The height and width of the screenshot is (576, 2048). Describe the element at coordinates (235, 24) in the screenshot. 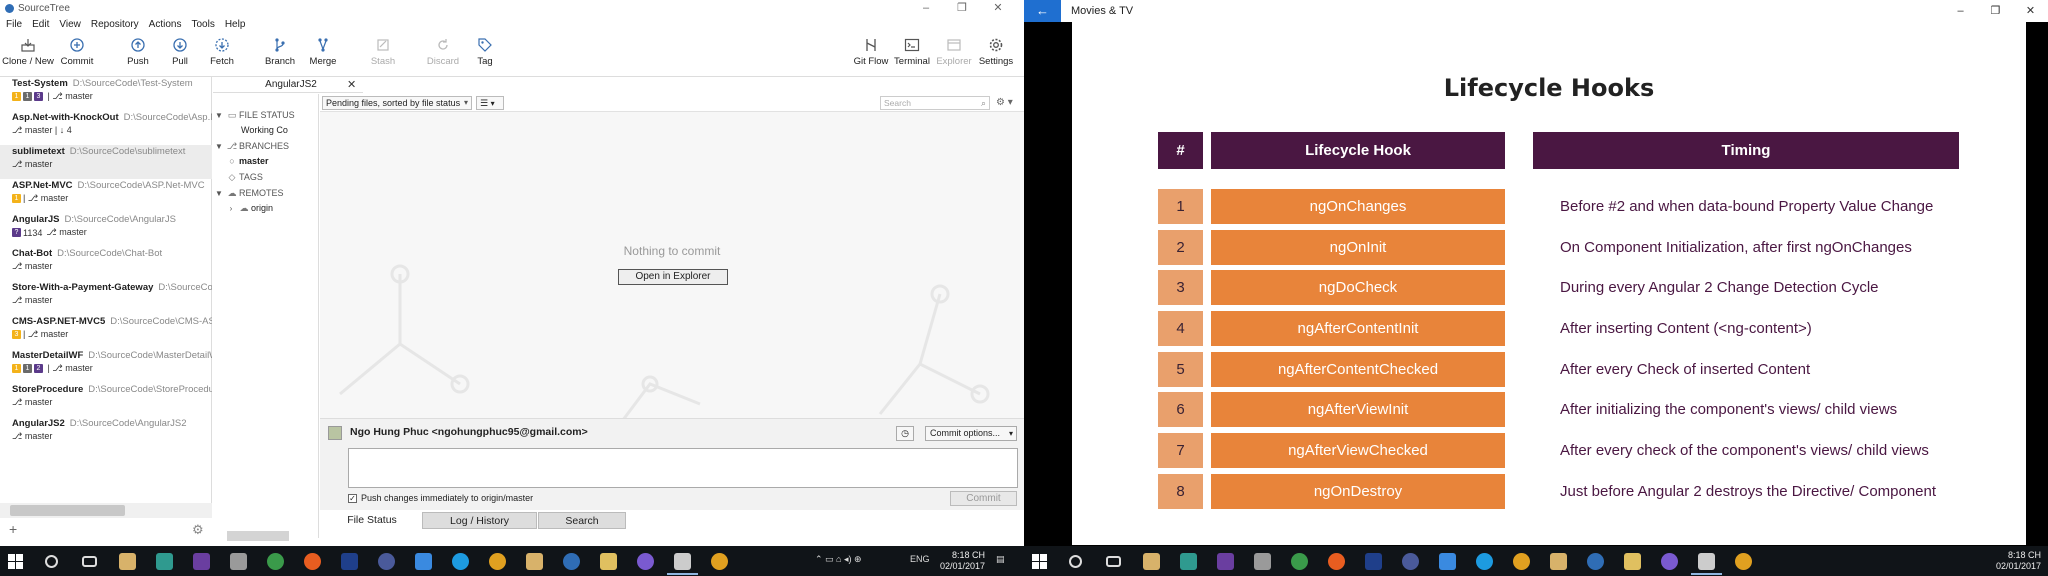

I see `menu-help: Help` at that location.